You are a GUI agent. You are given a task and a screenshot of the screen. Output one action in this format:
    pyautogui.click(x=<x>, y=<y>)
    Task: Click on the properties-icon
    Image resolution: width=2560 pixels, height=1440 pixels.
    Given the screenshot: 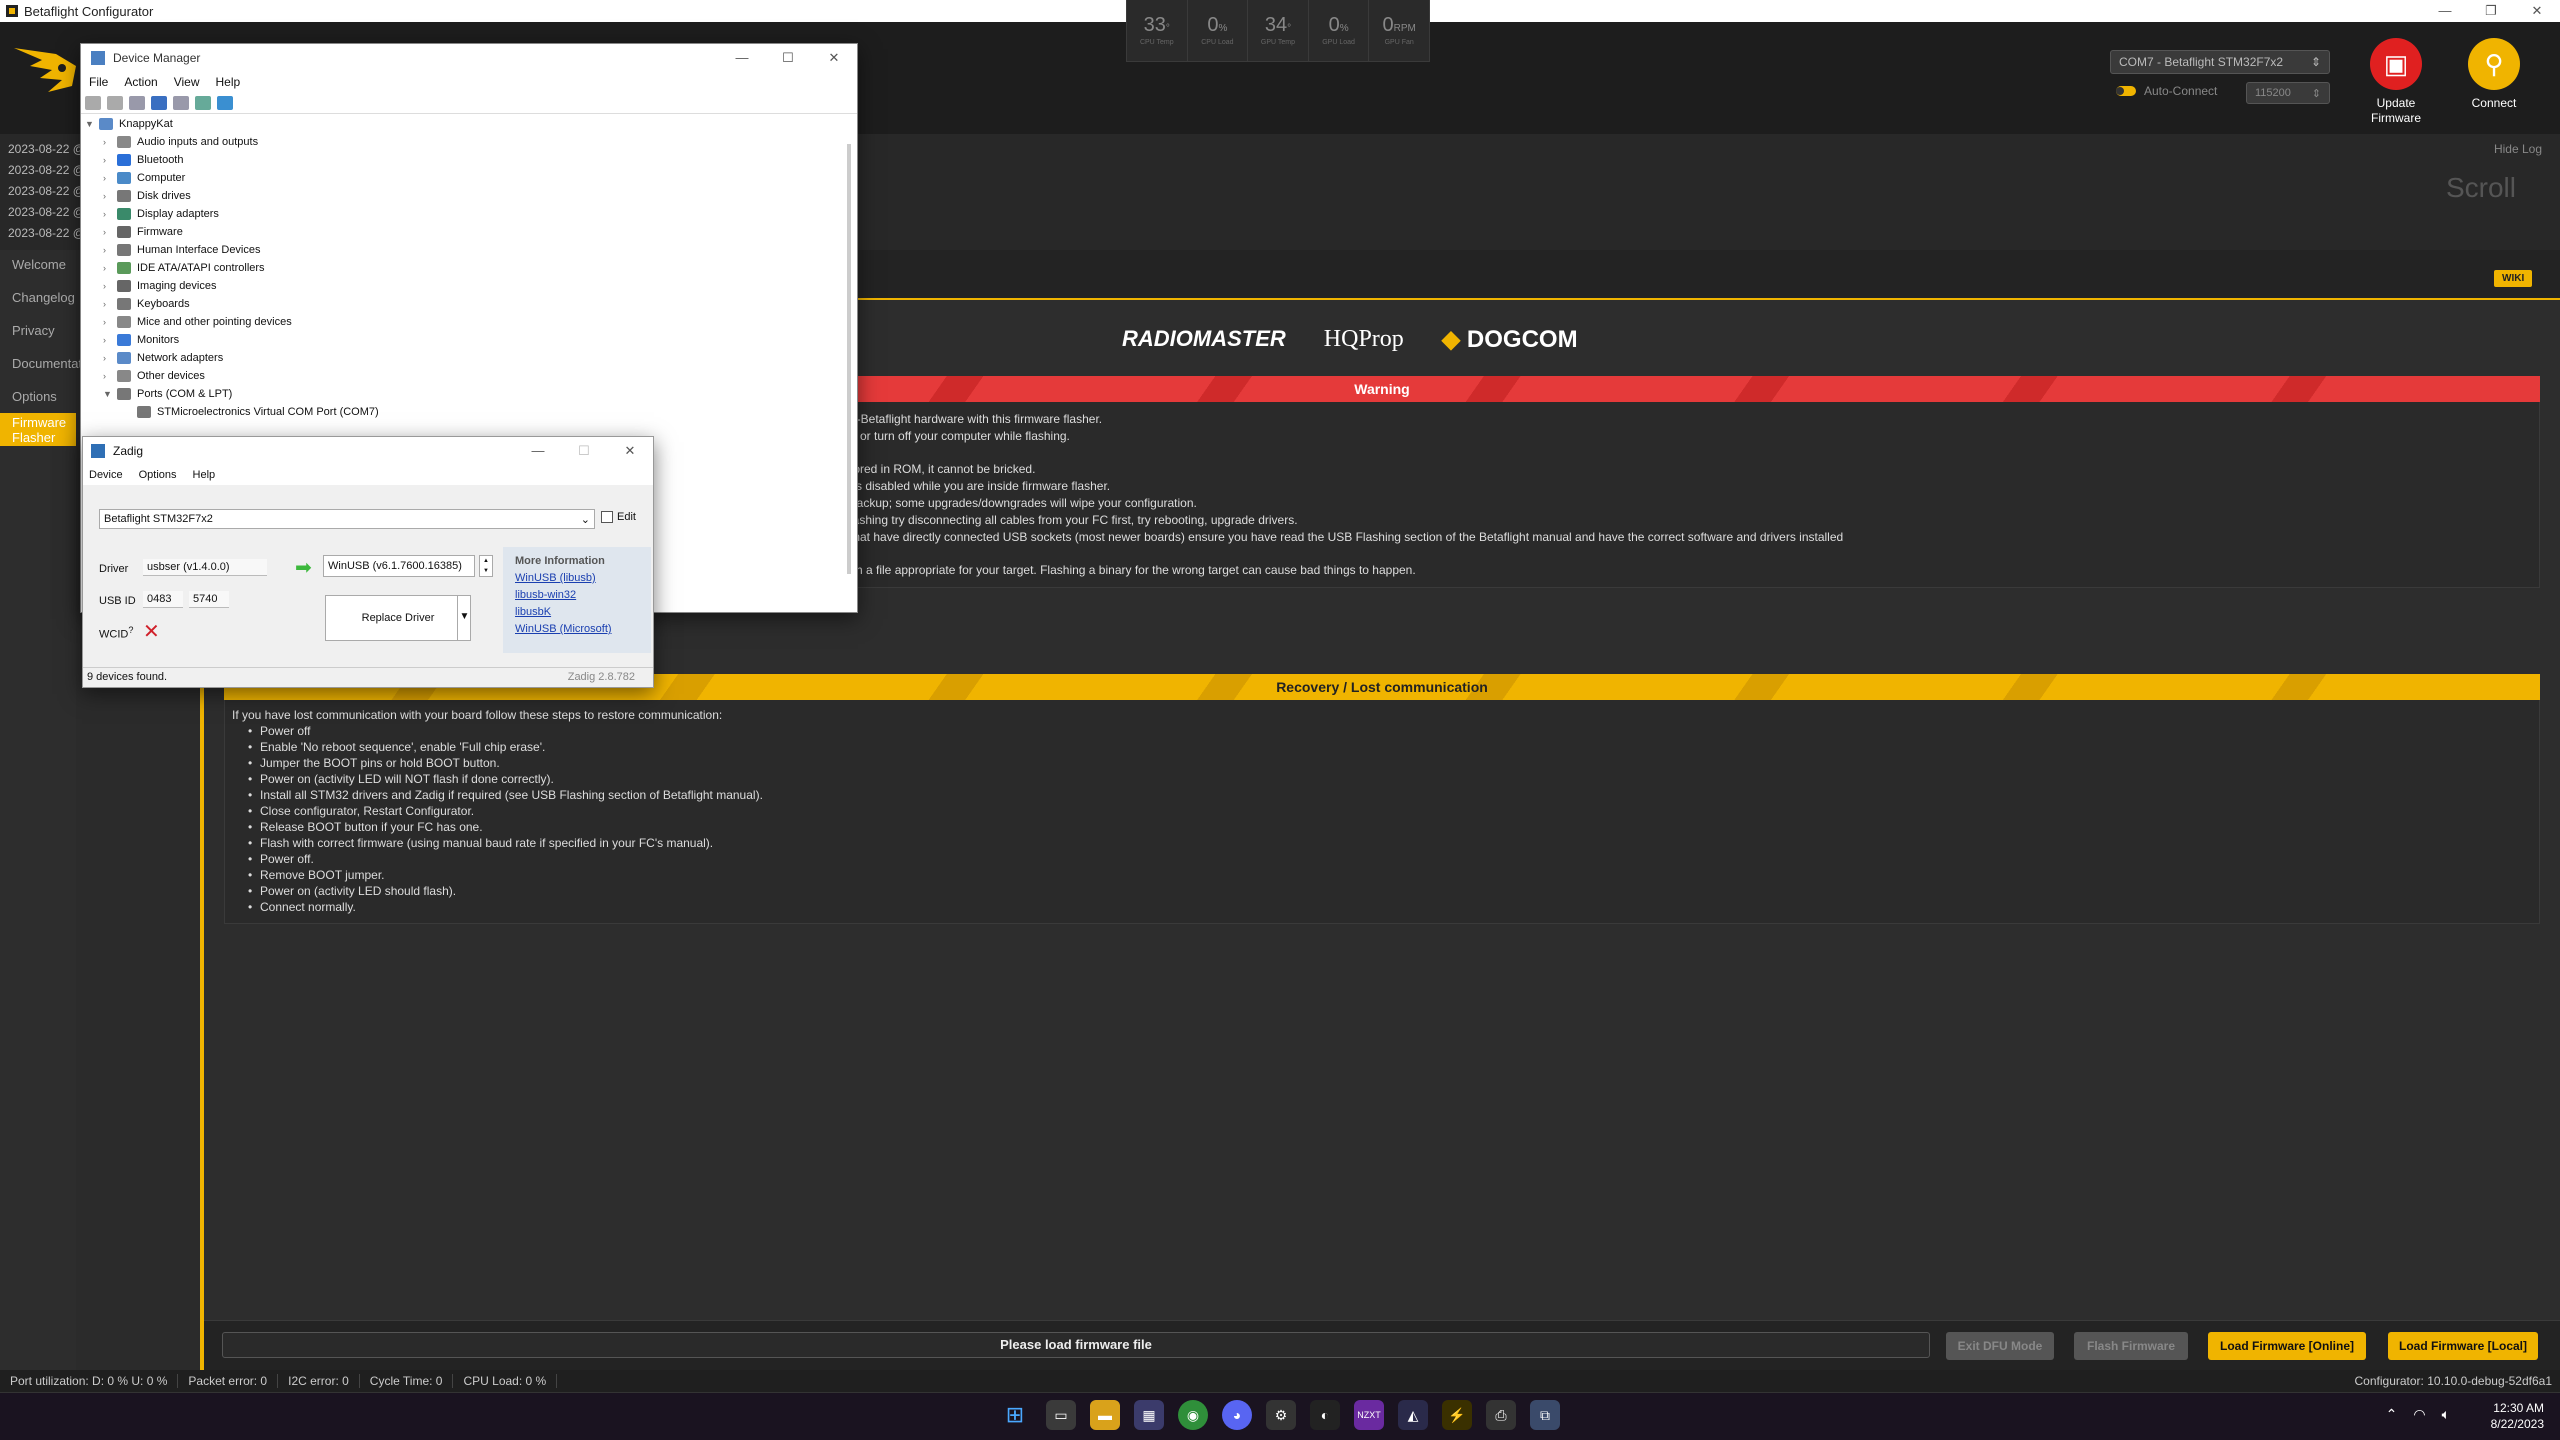 What is the action you would take?
    pyautogui.click(x=137, y=102)
    